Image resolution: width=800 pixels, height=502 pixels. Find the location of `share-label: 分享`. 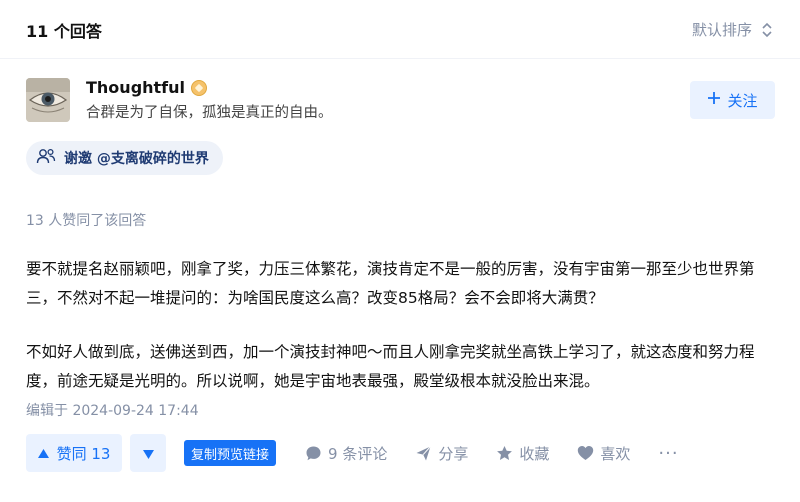

share-label: 分享 is located at coordinates (453, 453).